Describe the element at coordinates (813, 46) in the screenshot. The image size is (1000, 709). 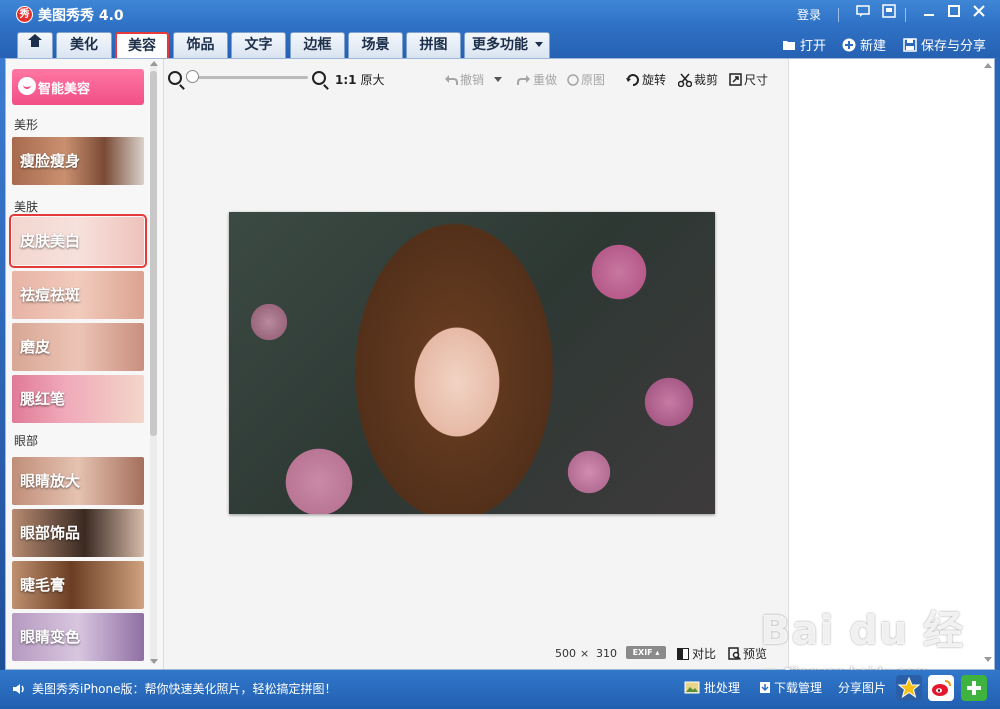
I see `open-label: 打开` at that location.